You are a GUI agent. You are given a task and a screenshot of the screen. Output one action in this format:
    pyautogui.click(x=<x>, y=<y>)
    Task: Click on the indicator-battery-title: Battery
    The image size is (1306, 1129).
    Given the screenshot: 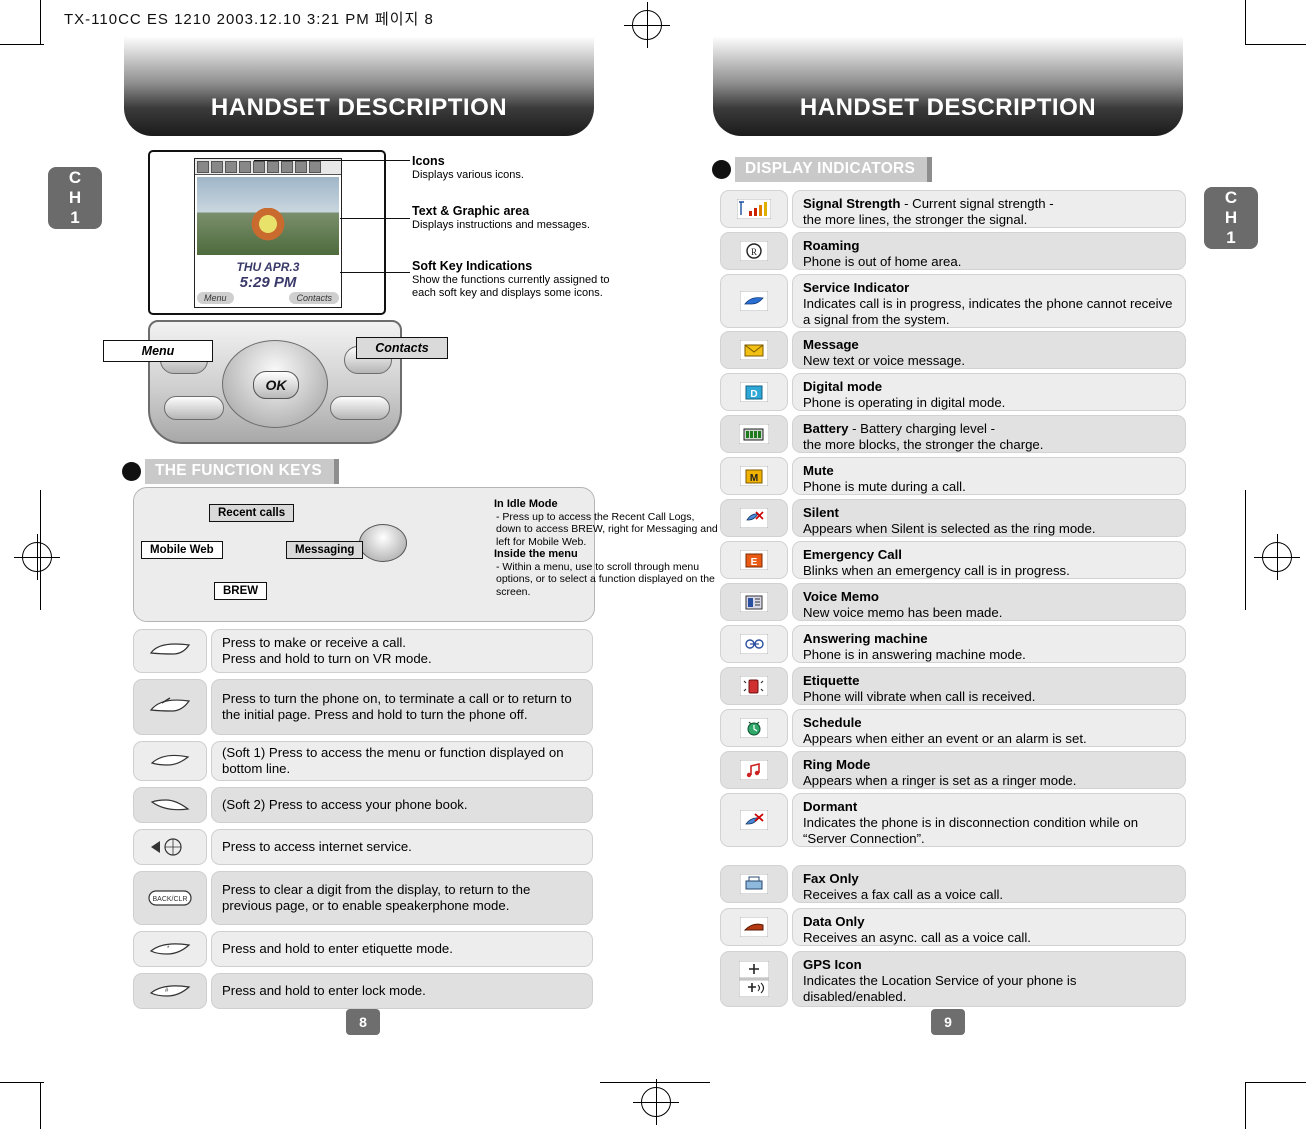 What is the action you would take?
    pyautogui.click(x=826, y=428)
    